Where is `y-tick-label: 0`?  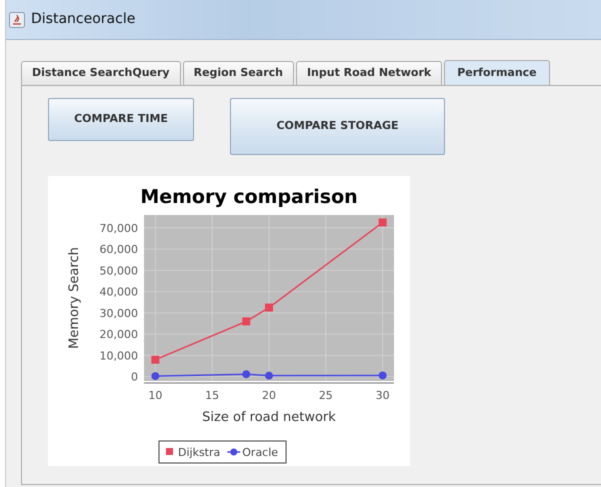 y-tick-label: 0 is located at coordinates (134, 377).